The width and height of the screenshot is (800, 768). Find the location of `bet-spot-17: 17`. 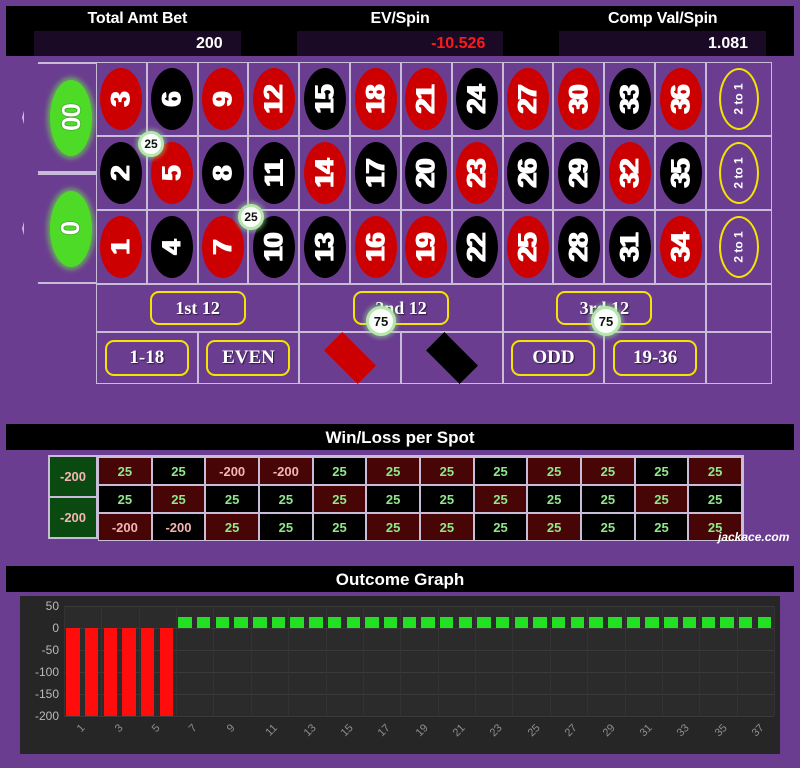

bet-spot-17: 17 is located at coordinates (375, 173).